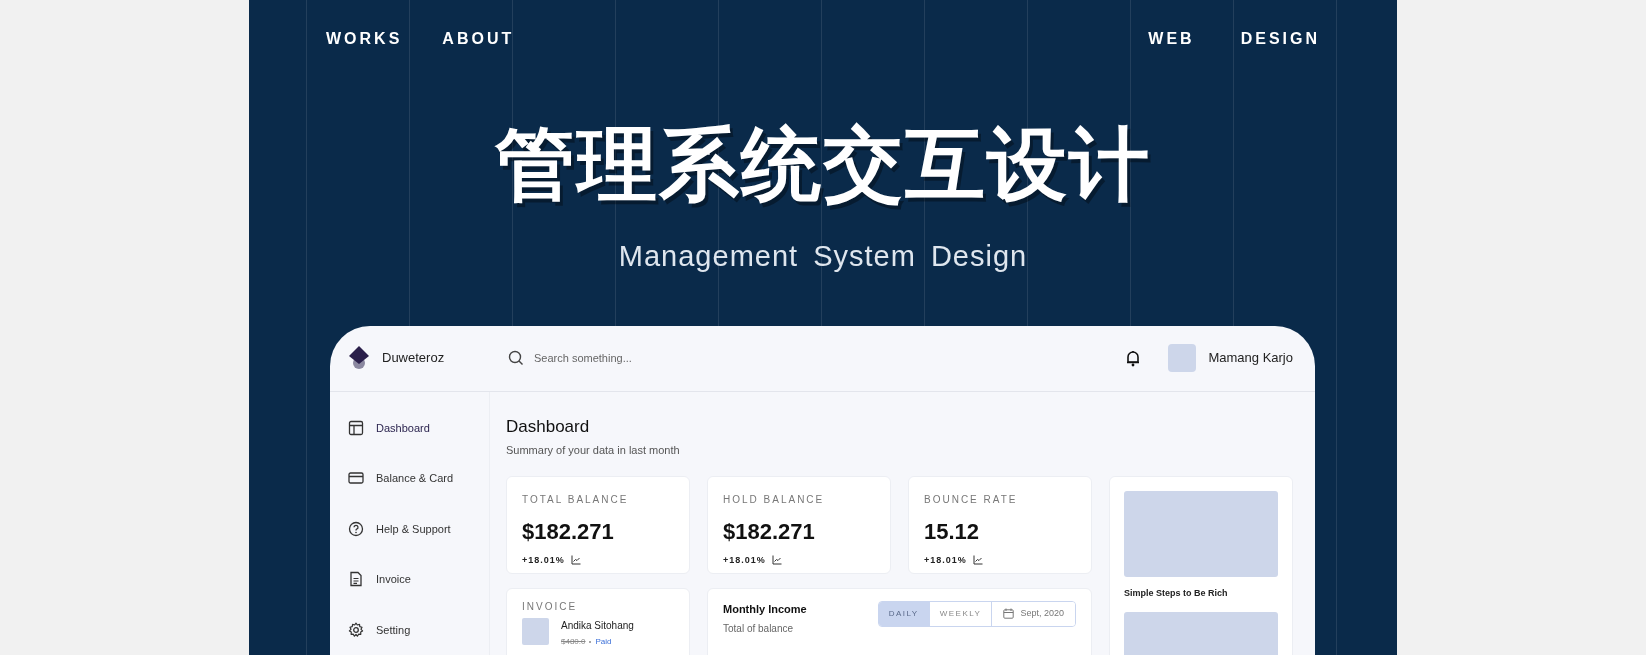 The height and width of the screenshot is (655, 1646). Describe the element at coordinates (356, 629) in the screenshot. I see `settings-icon` at that location.